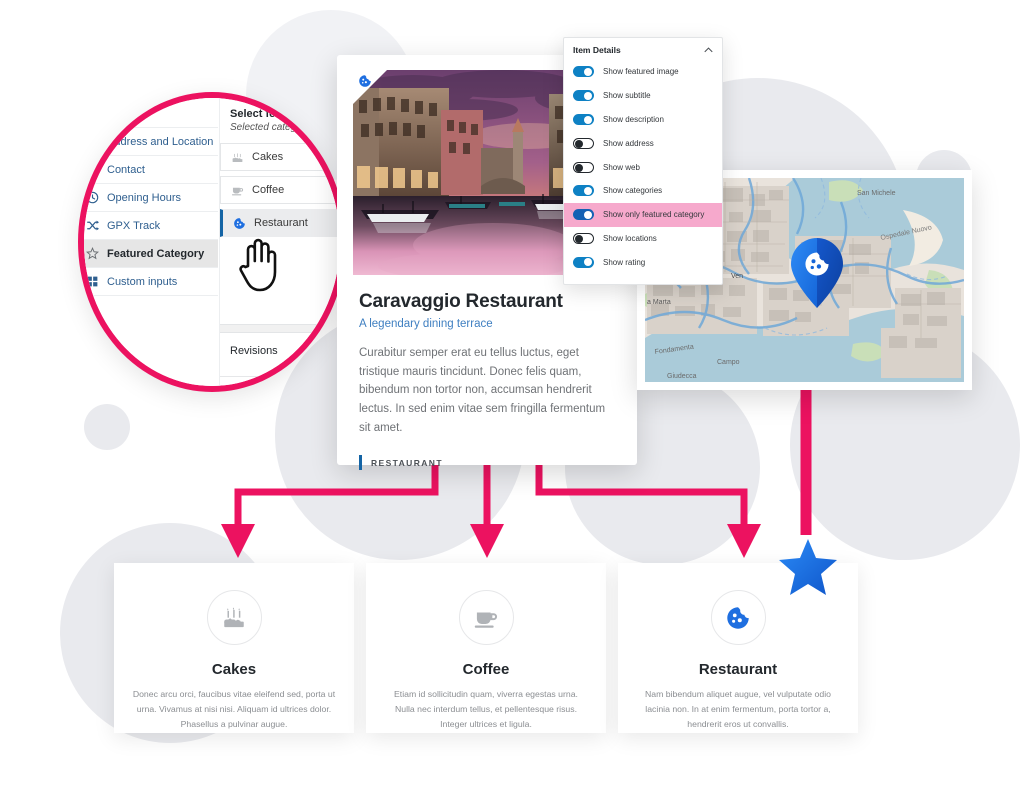 The image size is (1024, 787). What do you see at coordinates (92, 169) in the screenshot?
I see `contact-icon` at bounding box center [92, 169].